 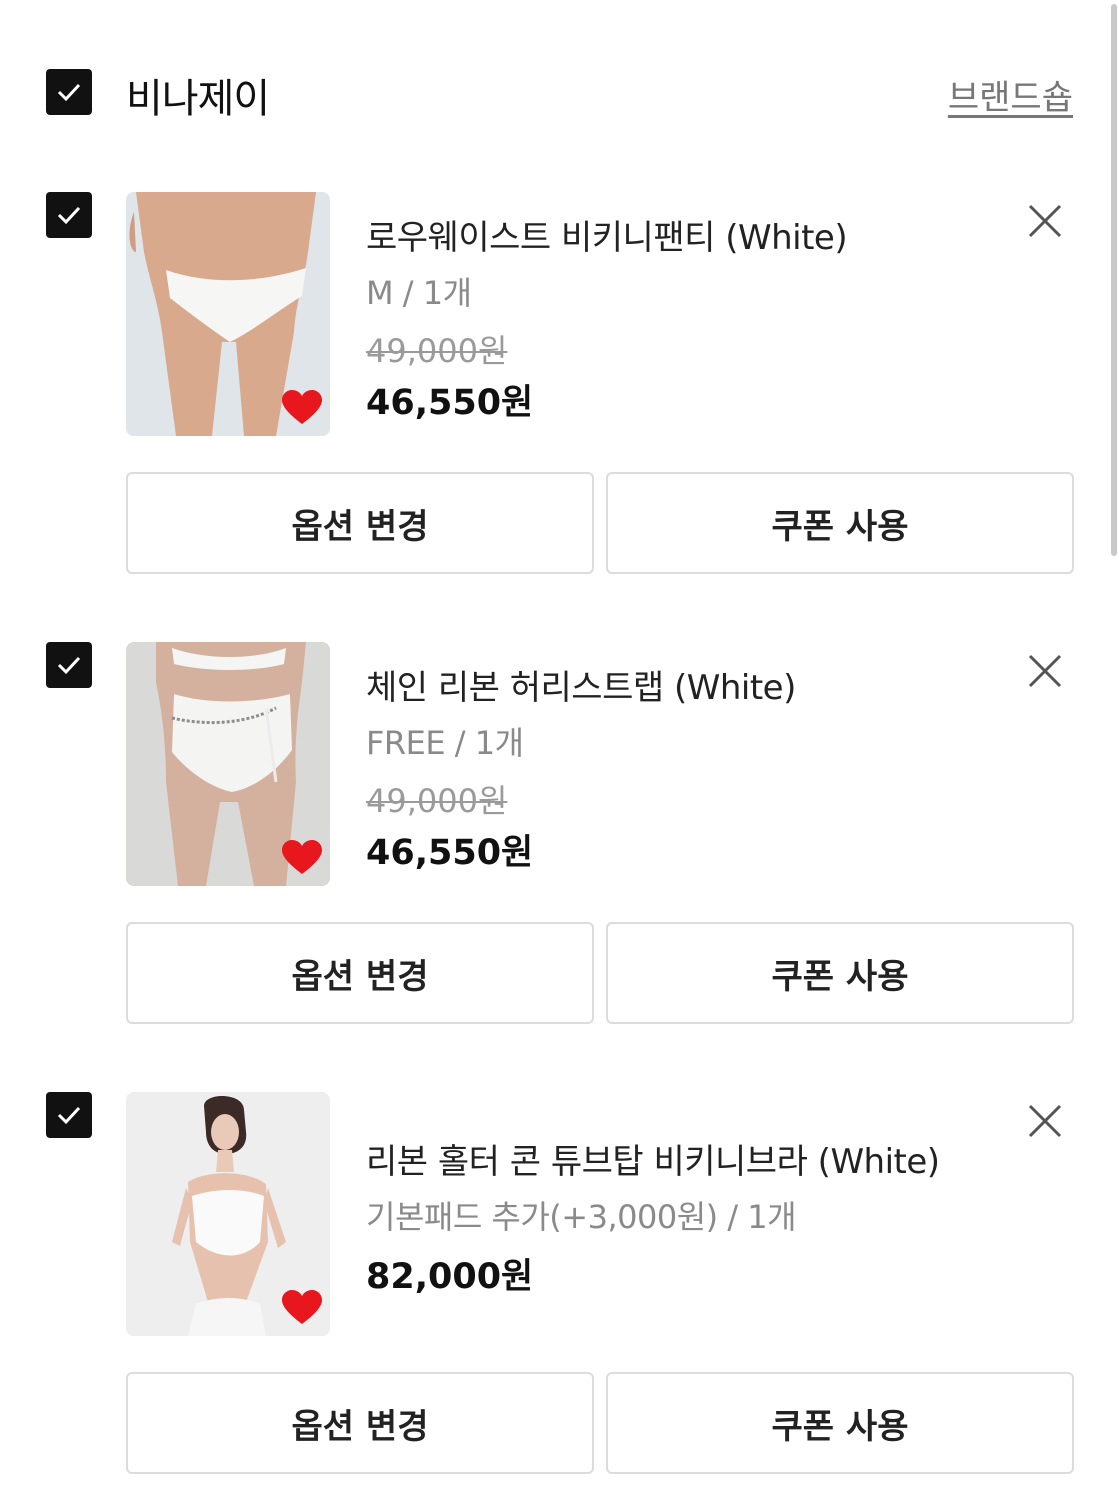 I want to click on sale-price: 82,000원, so click(x=450, y=1277).